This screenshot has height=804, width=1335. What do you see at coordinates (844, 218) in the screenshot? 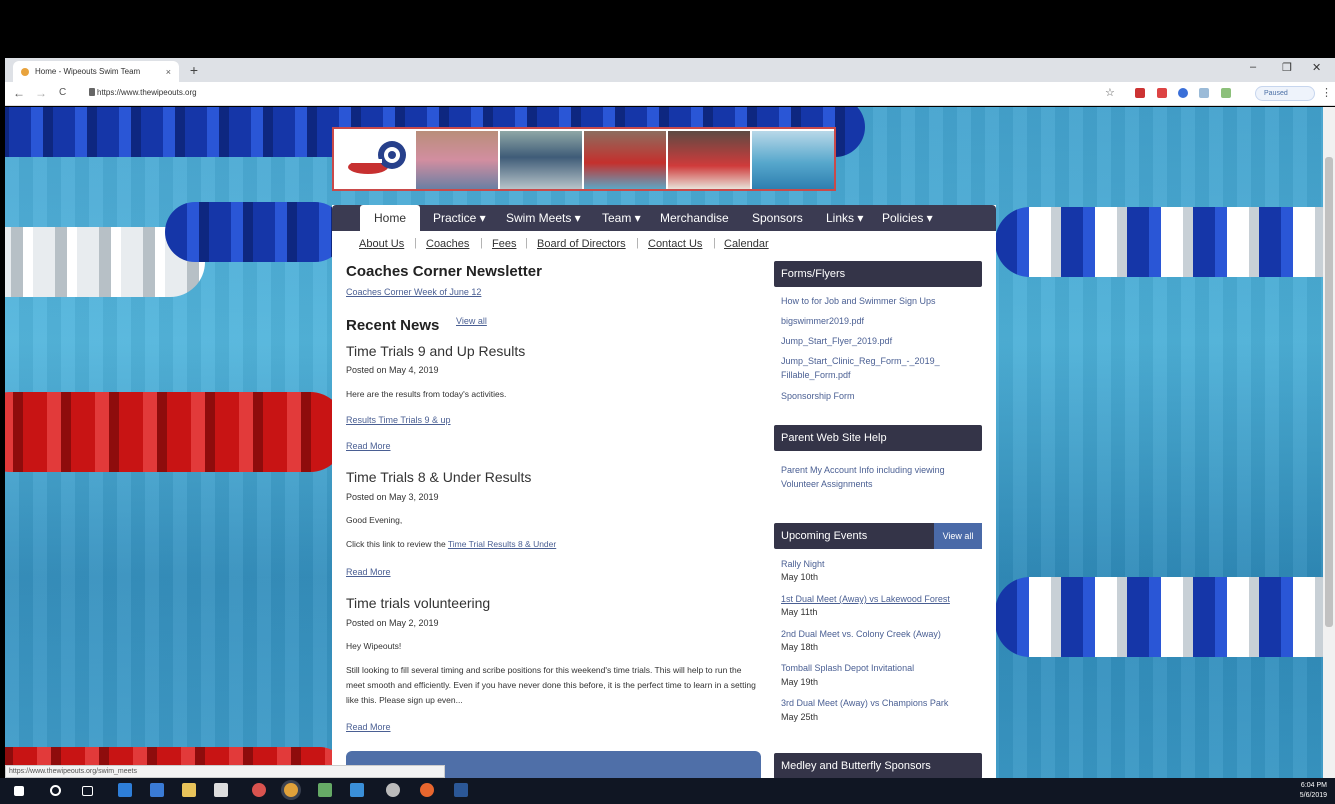
I see `nav-links: Links ▾` at bounding box center [844, 218].